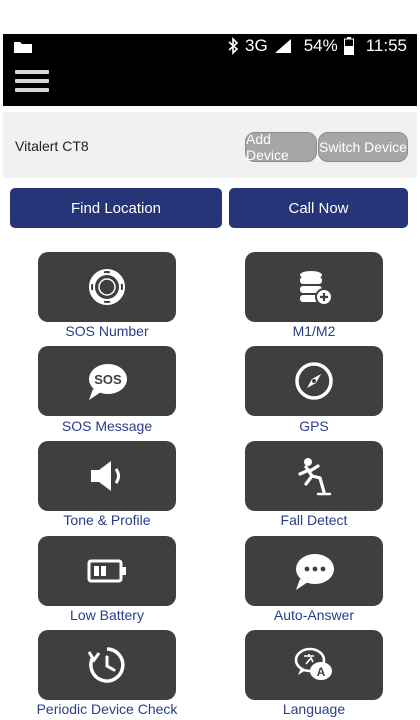  I want to click on m1m2-label: M1/M2, so click(314, 331).